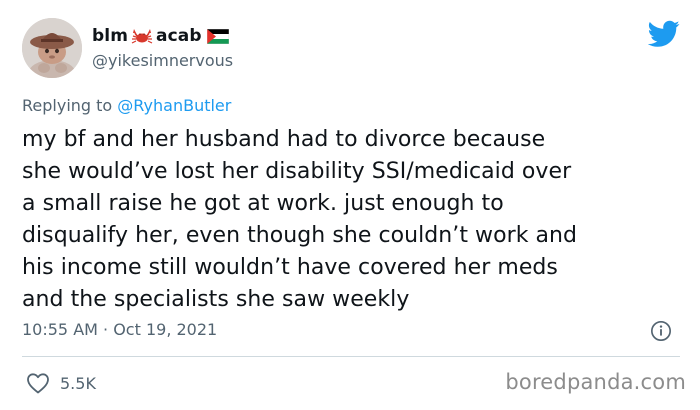 Image resolution: width=700 pixels, height=410 pixels. What do you see at coordinates (661, 331) in the screenshot?
I see `info-icon` at bounding box center [661, 331].